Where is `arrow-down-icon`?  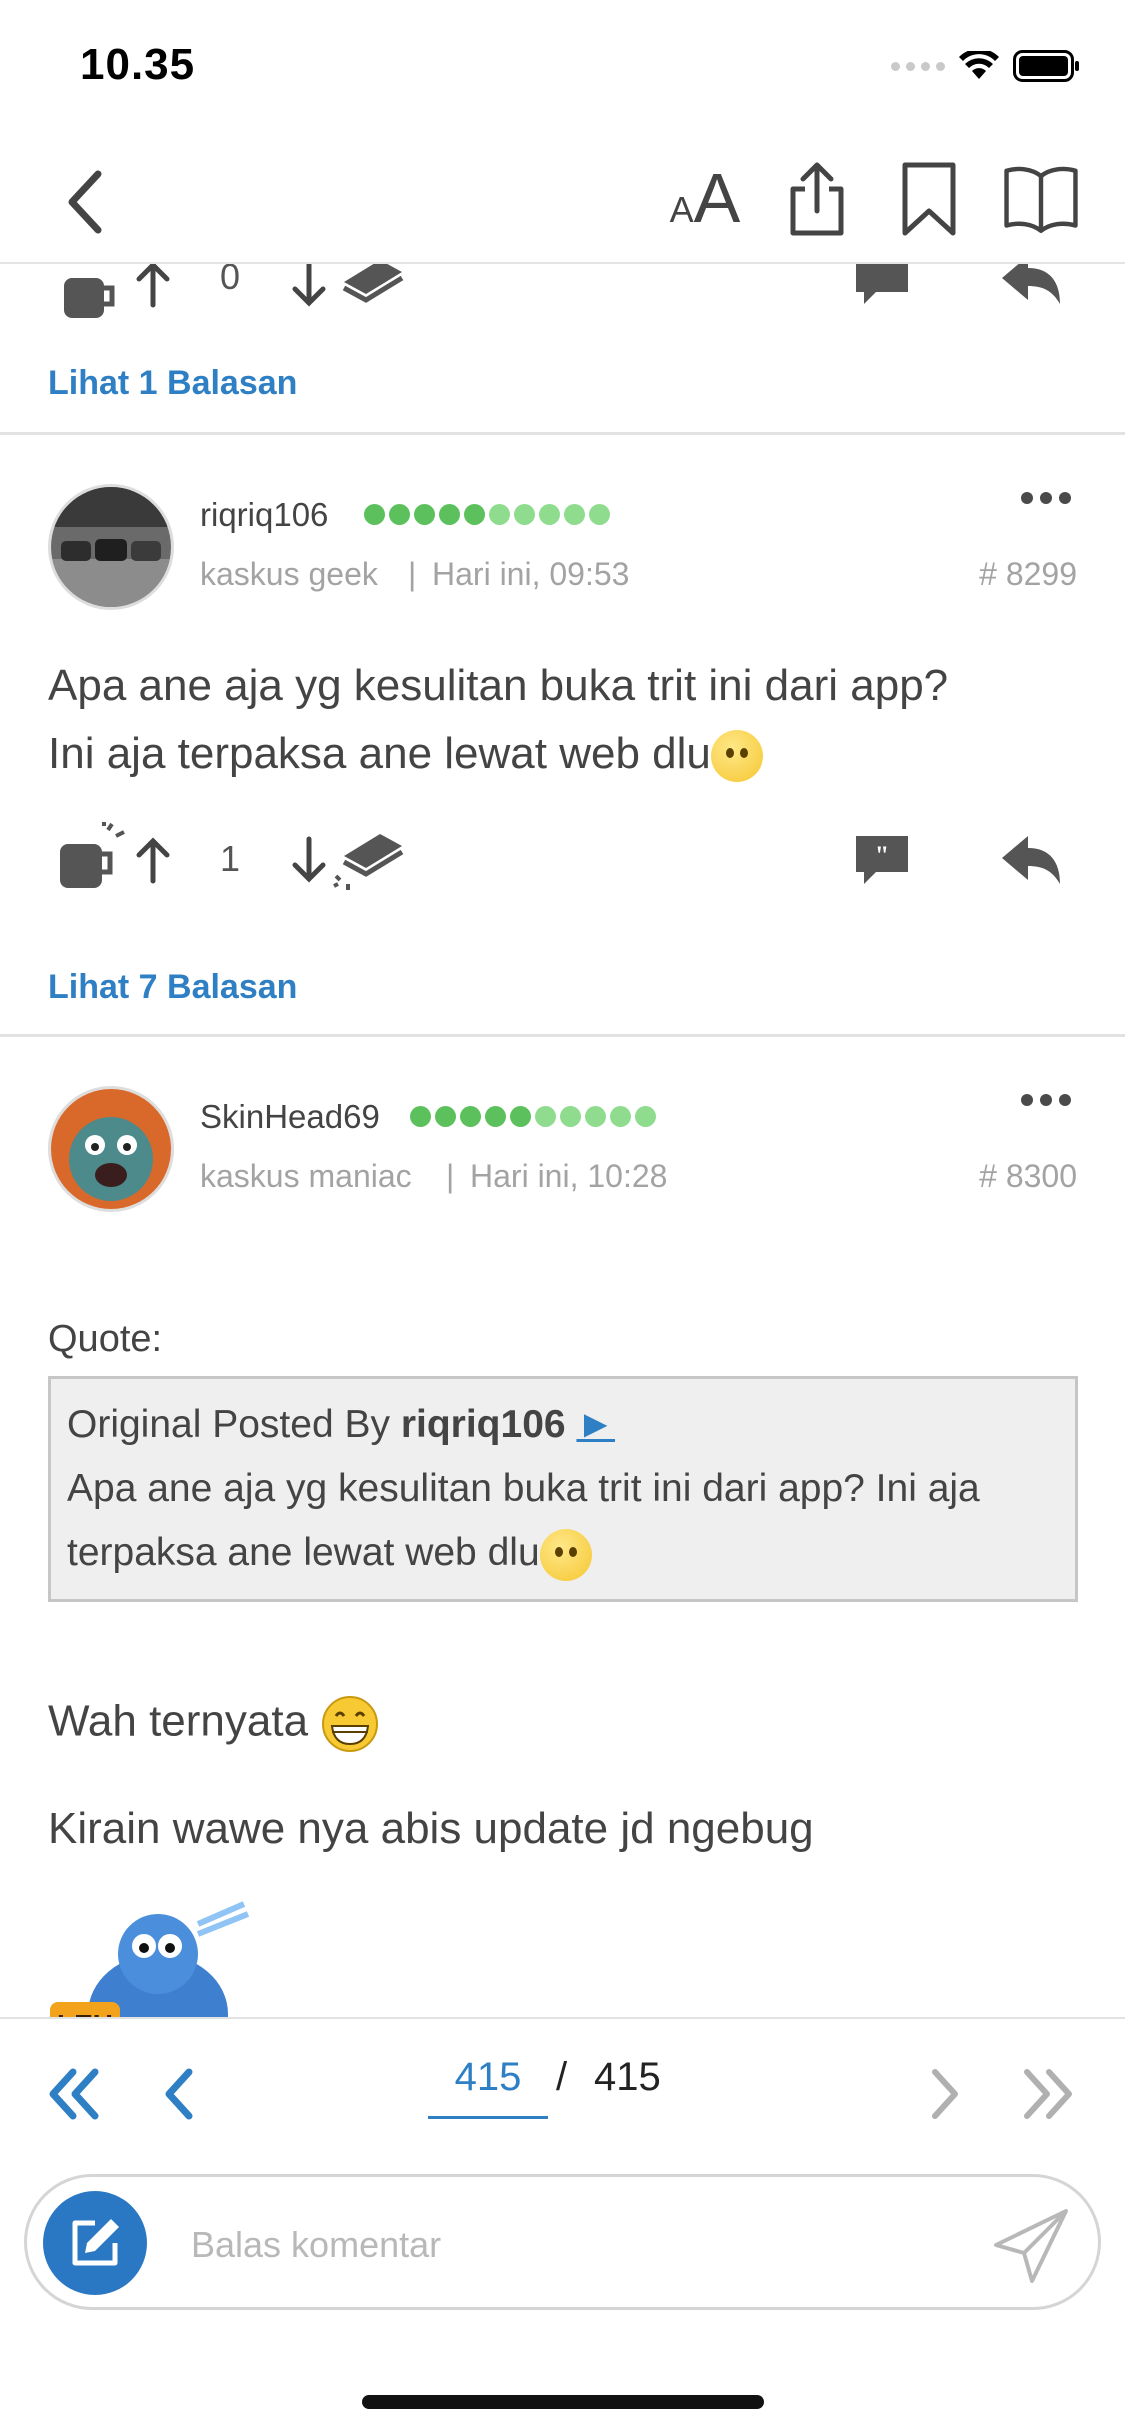 arrow-down-icon is located at coordinates (309, 285).